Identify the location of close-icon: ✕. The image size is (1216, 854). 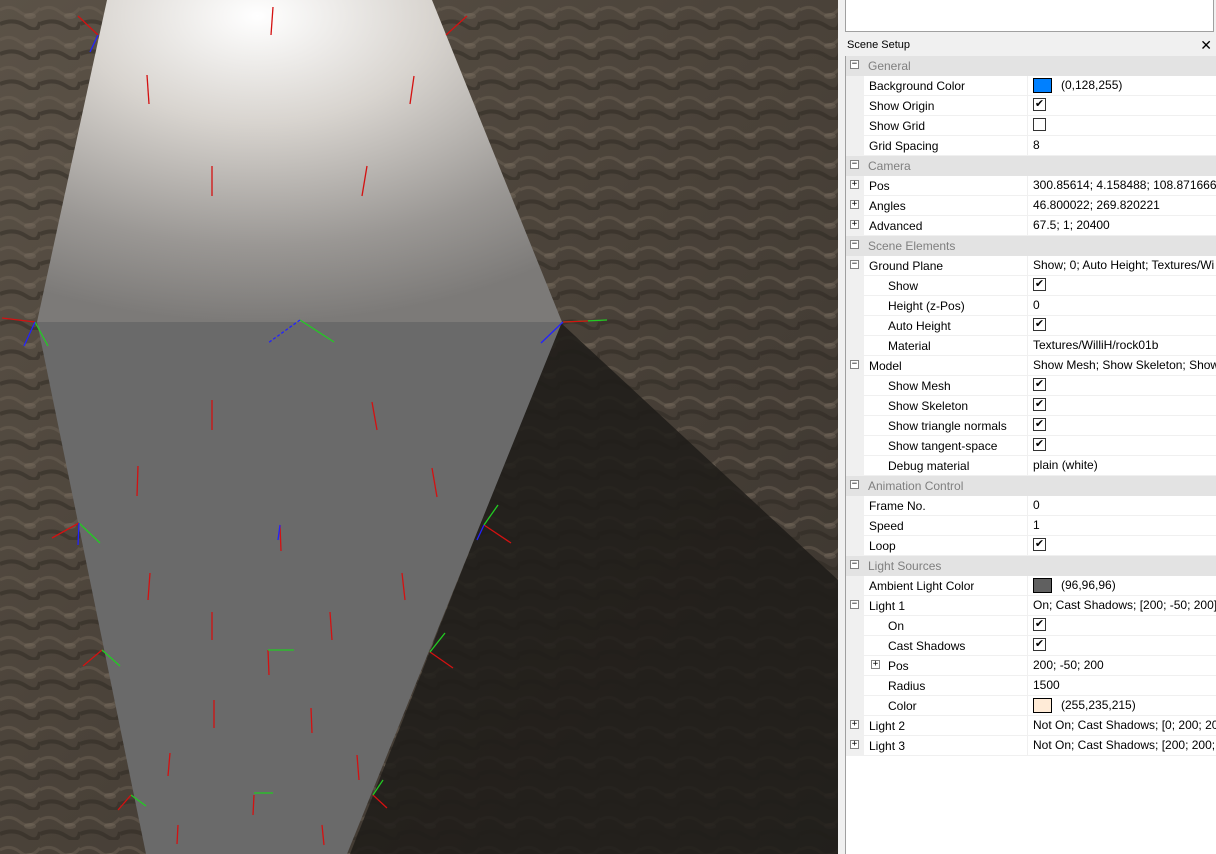
(1206, 45).